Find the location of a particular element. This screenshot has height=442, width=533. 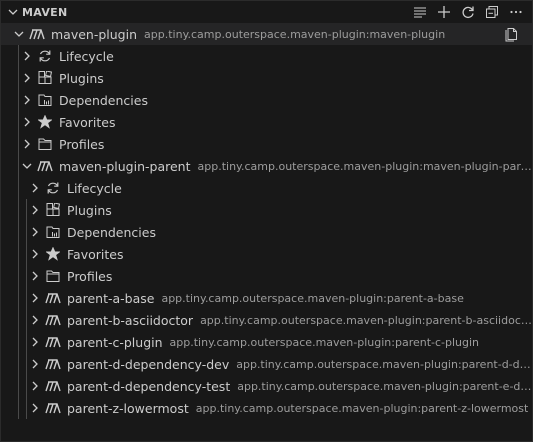

open-pom-icon is located at coordinates (512, 34).